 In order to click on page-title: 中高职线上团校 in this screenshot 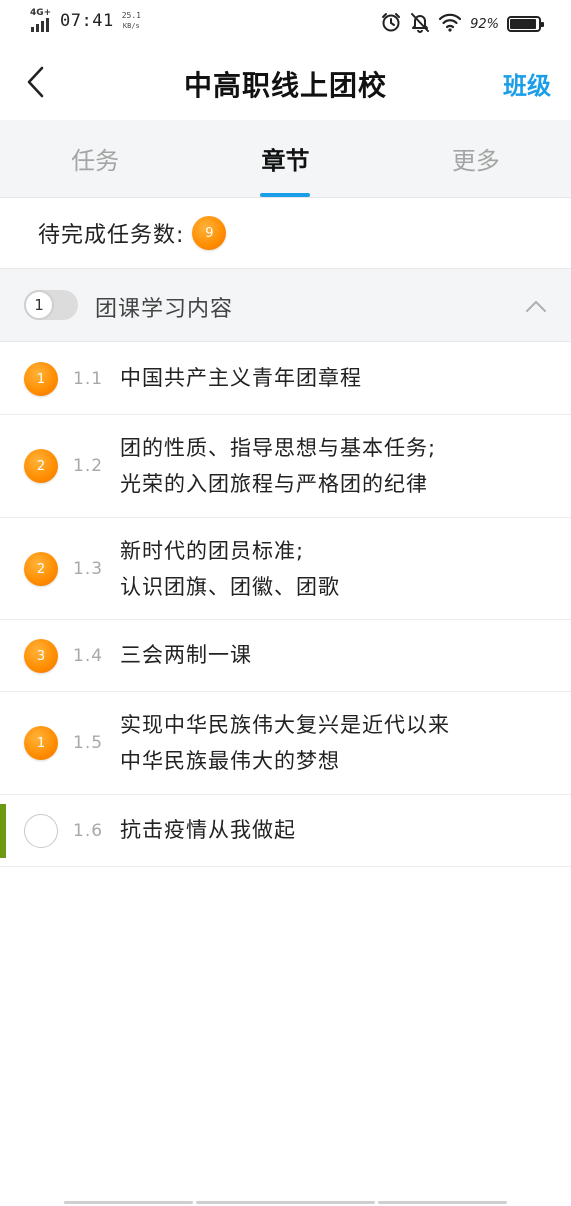, I will do `click(285, 85)`.